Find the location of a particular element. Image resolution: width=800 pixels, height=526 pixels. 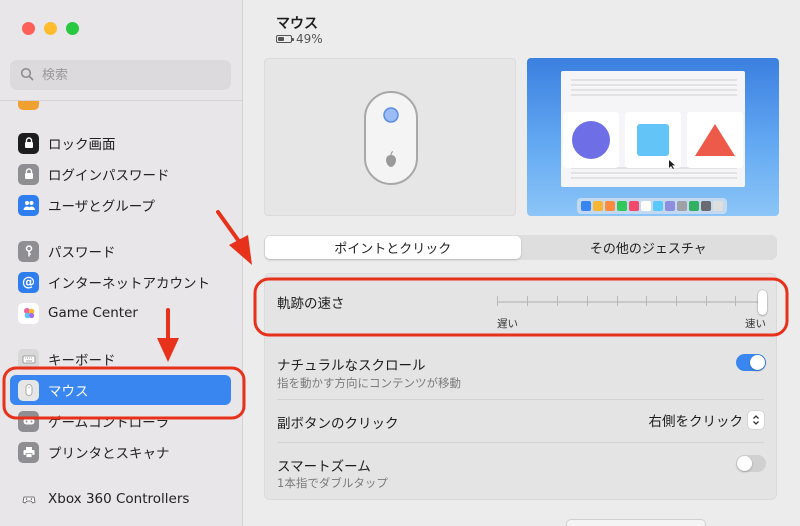

sidebar-item-game-center: Game Center is located at coordinates (120, 313).